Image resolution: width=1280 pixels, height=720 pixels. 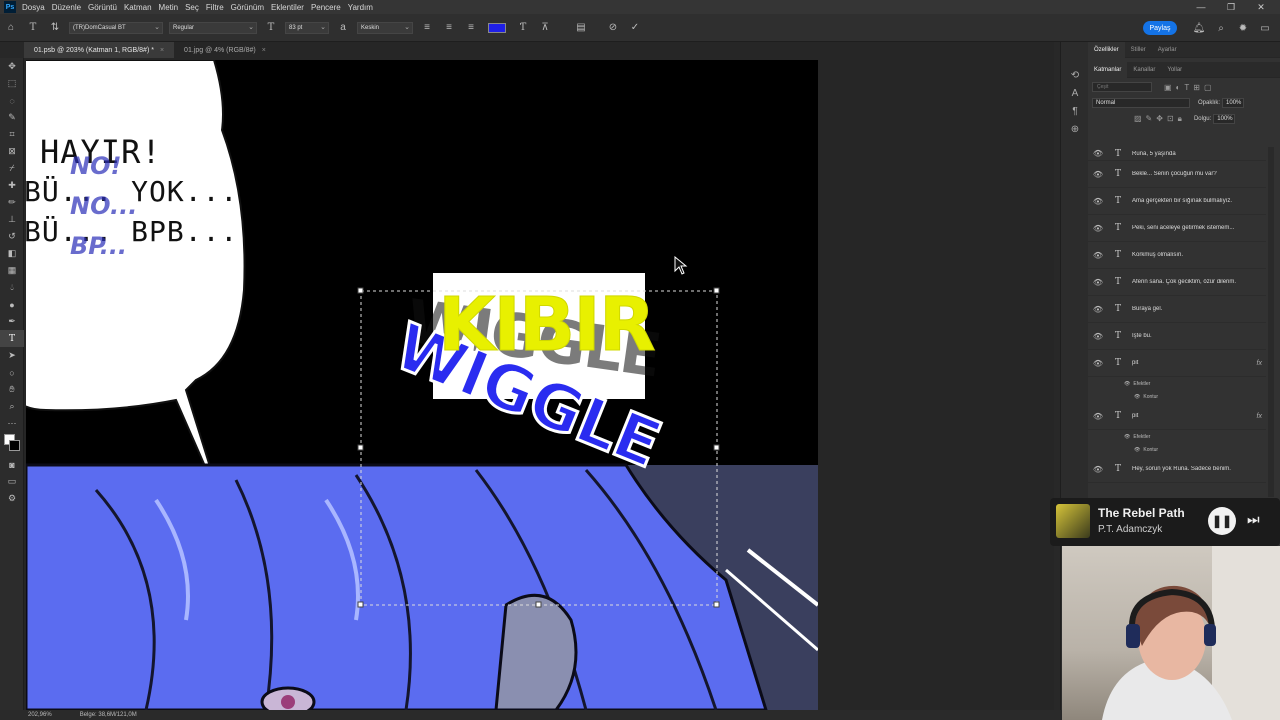 I want to click on type-tool-preset-icon: T, so click(x=33, y=28).